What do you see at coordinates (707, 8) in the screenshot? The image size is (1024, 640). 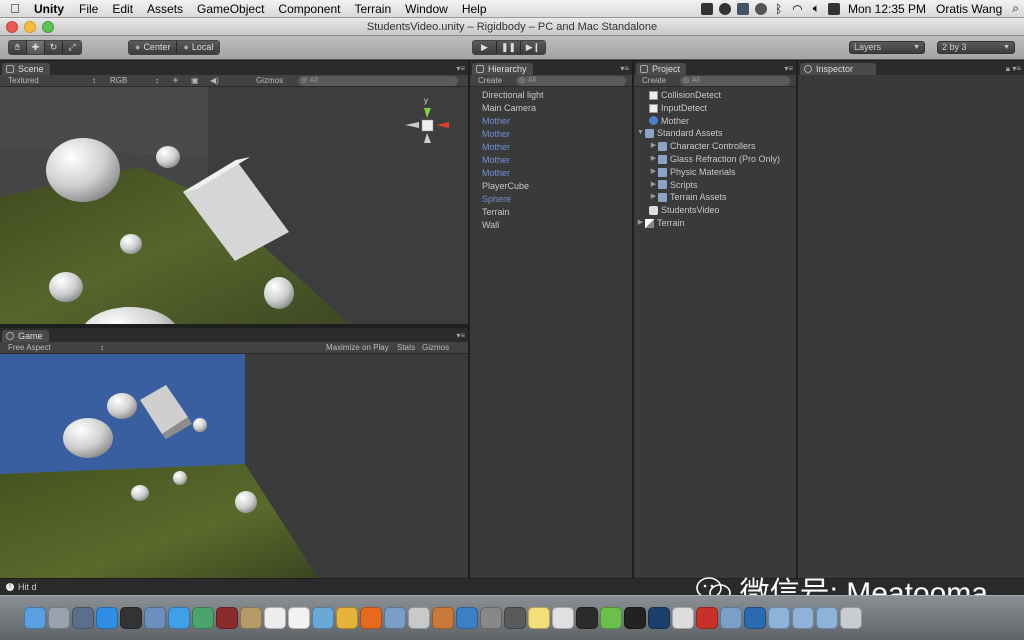 I see `tray-app-icon` at bounding box center [707, 8].